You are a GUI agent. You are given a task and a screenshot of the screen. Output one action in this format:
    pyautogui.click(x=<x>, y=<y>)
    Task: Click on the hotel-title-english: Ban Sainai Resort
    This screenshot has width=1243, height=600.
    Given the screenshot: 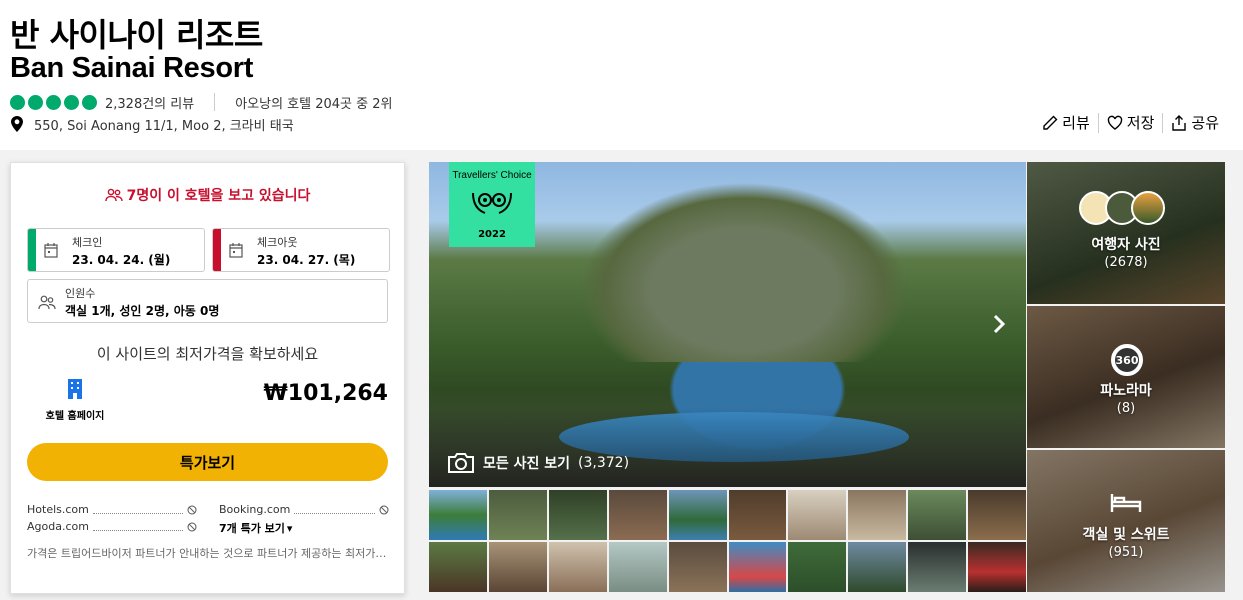 What is the action you would take?
    pyautogui.click(x=132, y=68)
    